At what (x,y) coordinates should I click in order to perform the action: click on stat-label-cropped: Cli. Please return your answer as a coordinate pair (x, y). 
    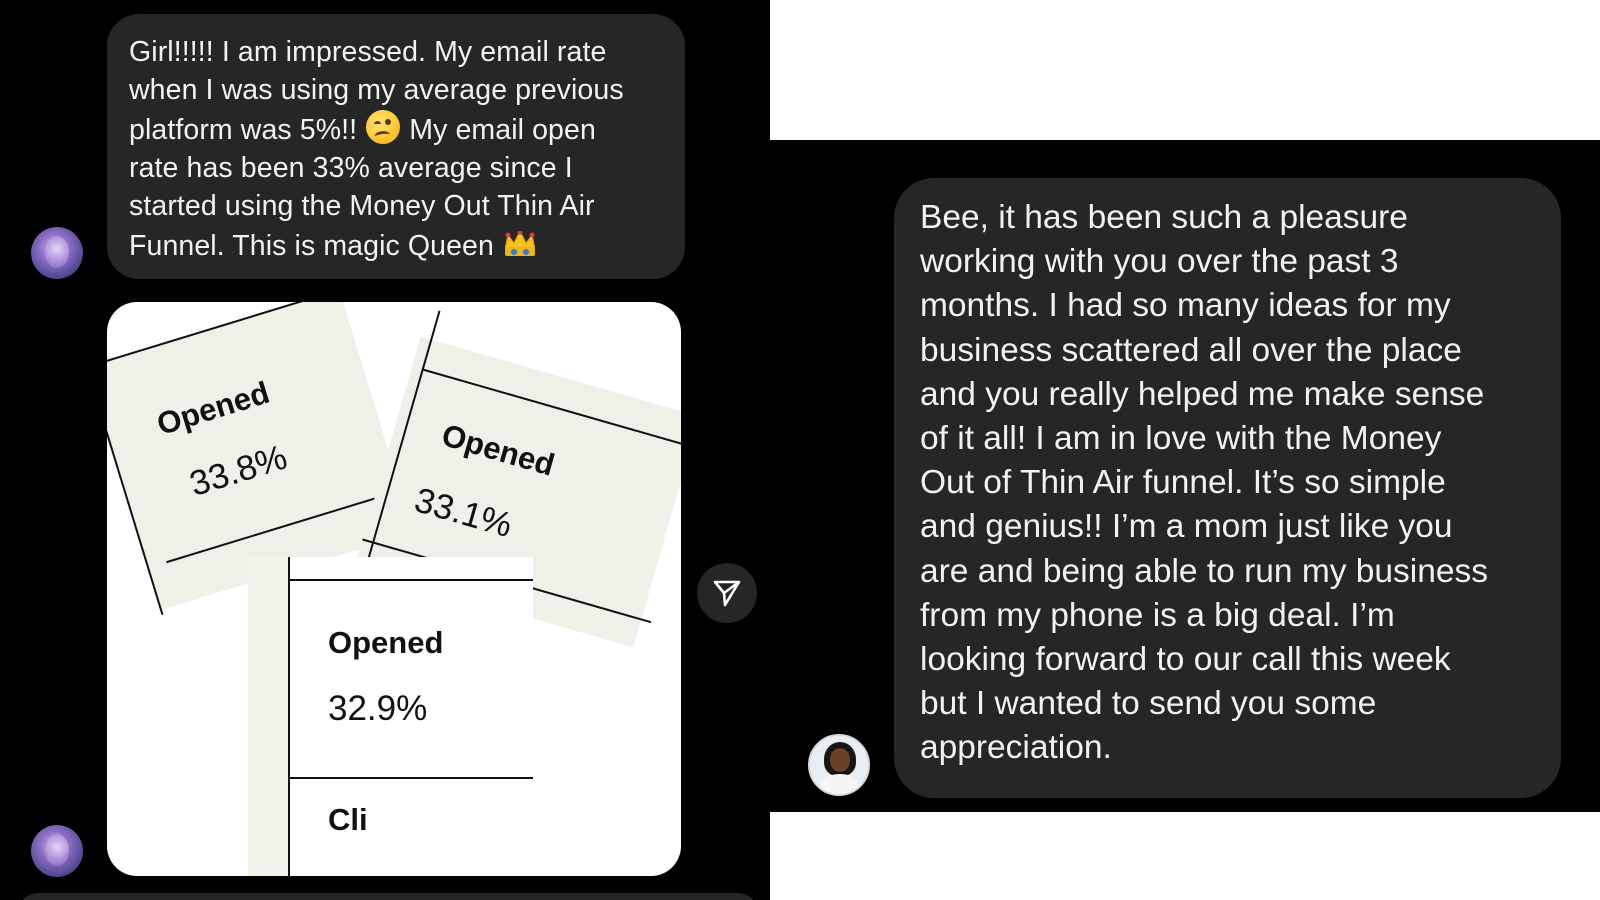
    Looking at the image, I should click on (348, 819).